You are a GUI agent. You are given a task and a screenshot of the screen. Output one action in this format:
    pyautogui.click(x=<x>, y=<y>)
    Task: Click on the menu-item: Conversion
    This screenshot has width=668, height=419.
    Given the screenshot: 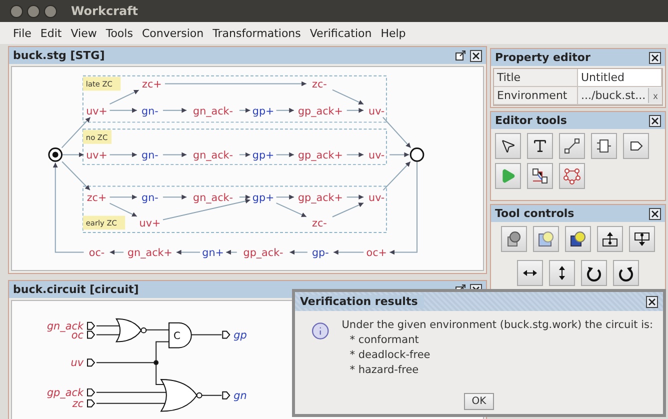 What is the action you would take?
    pyautogui.click(x=173, y=33)
    